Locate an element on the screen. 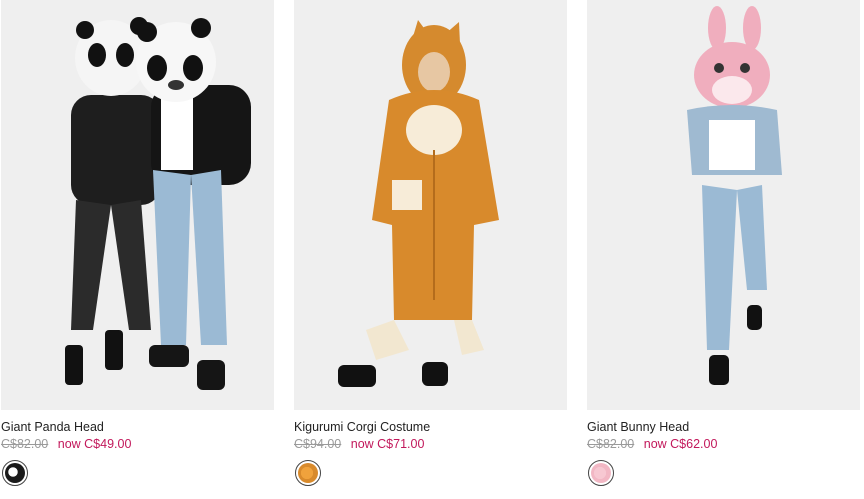 This screenshot has width=864, height=499. product-price: C$82.00 now C$49.00 is located at coordinates (137, 444).